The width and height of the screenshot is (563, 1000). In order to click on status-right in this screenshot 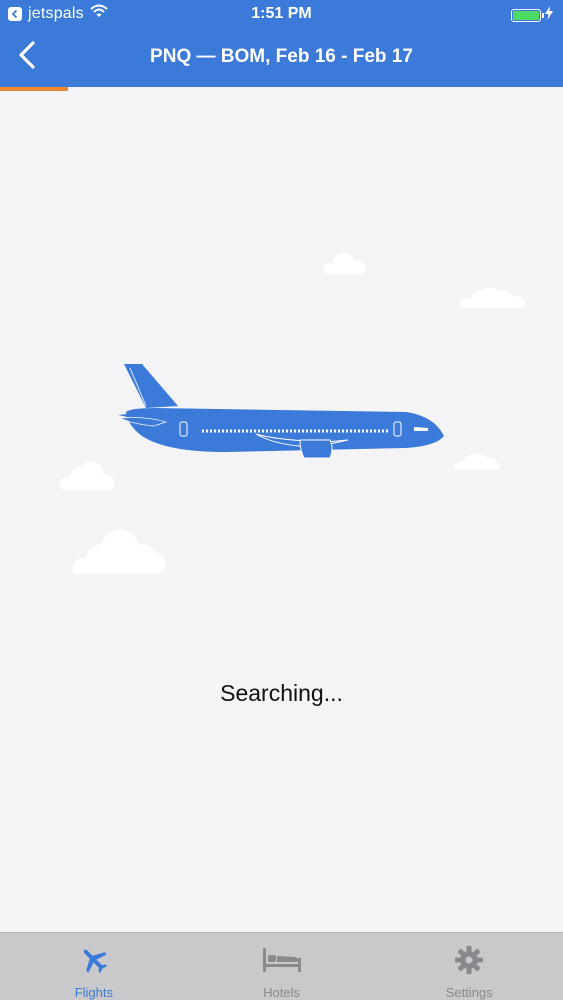, I will do `click(532, 15)`.